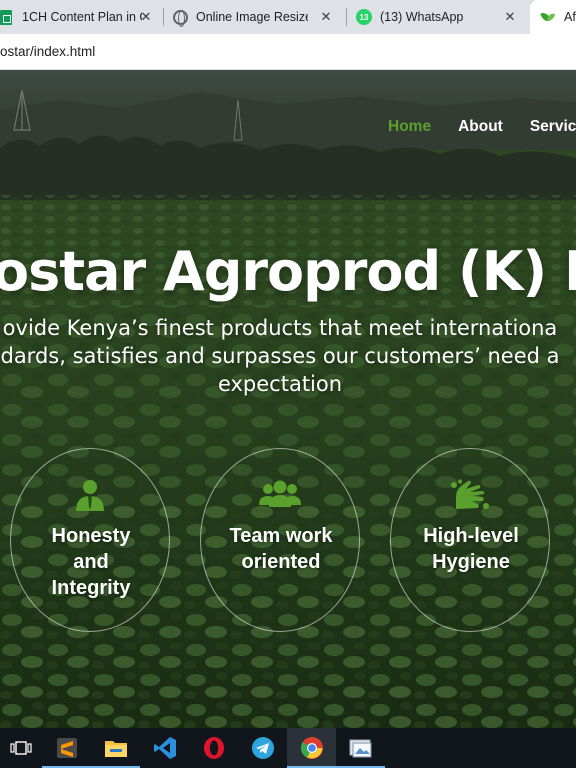  Describe the element at coordinates (82, 17) in the screenshot. I see `tab-title: 1CH Content Plan in G` at that location.